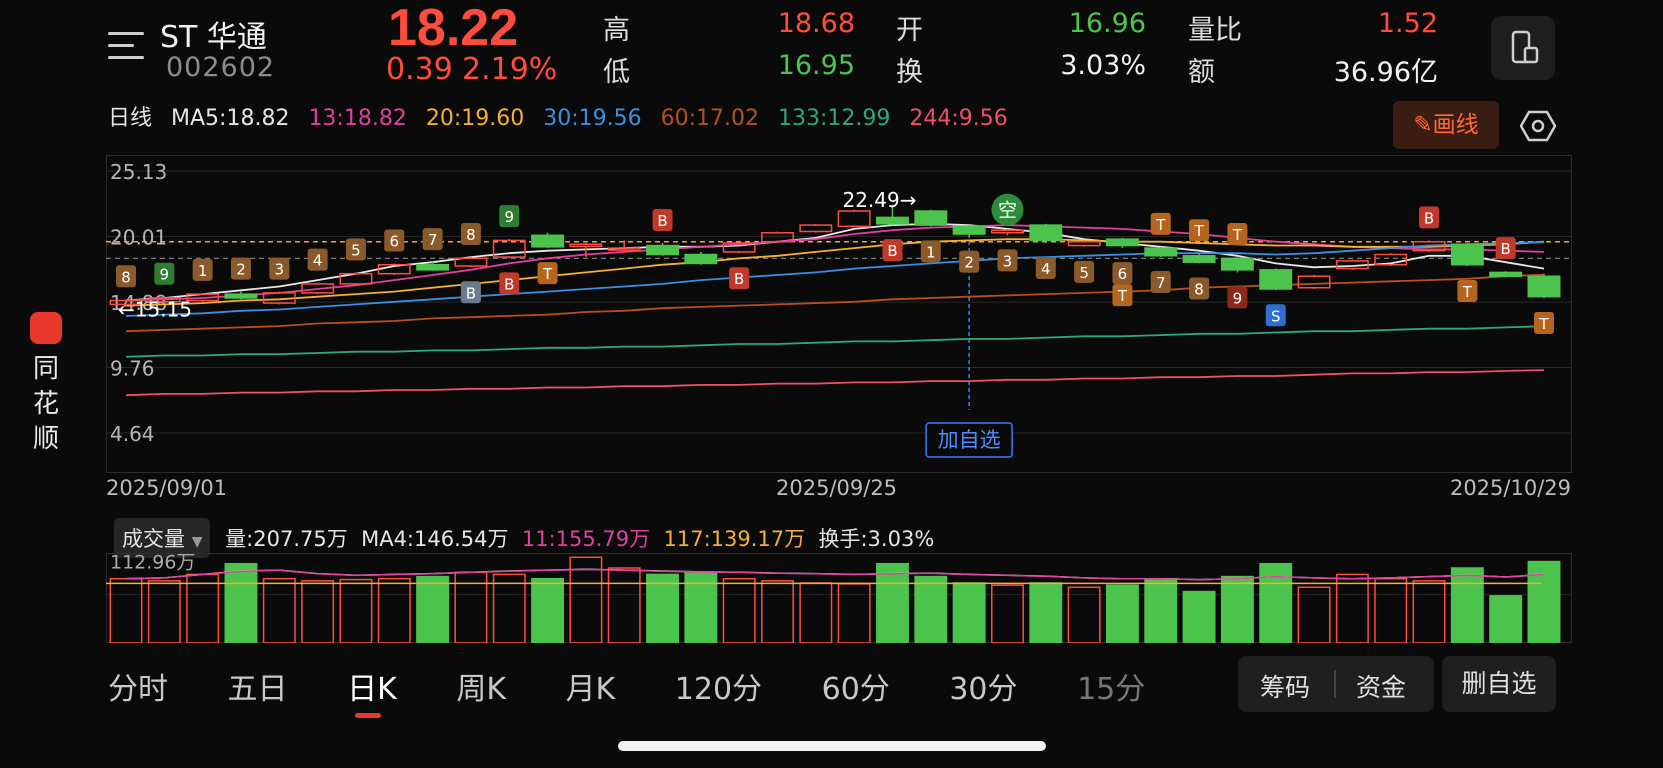 The image size is (1663, 768). What do you see at coordinates (138, 237) in the screenshot?
I see `y-tick-label: 20.01` at bounding box center [138, 237].